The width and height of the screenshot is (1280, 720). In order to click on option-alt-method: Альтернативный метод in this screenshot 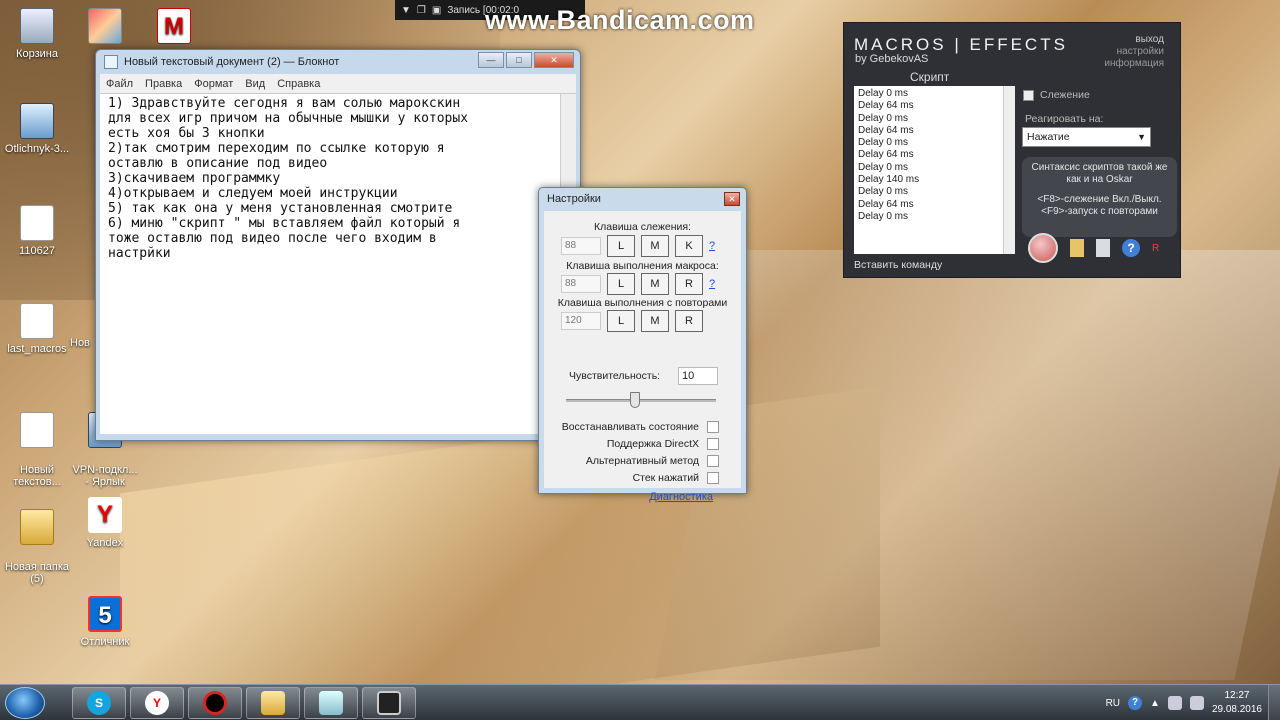, I will do `click(652, 461)`.